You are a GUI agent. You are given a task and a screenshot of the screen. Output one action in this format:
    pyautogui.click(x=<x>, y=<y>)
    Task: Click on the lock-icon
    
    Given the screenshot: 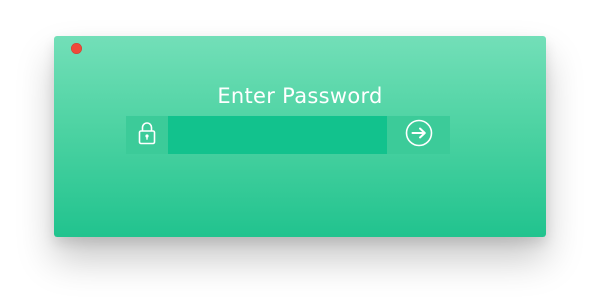 What is the action you would take?
    pyautogui.click(x=147, y=135)
    